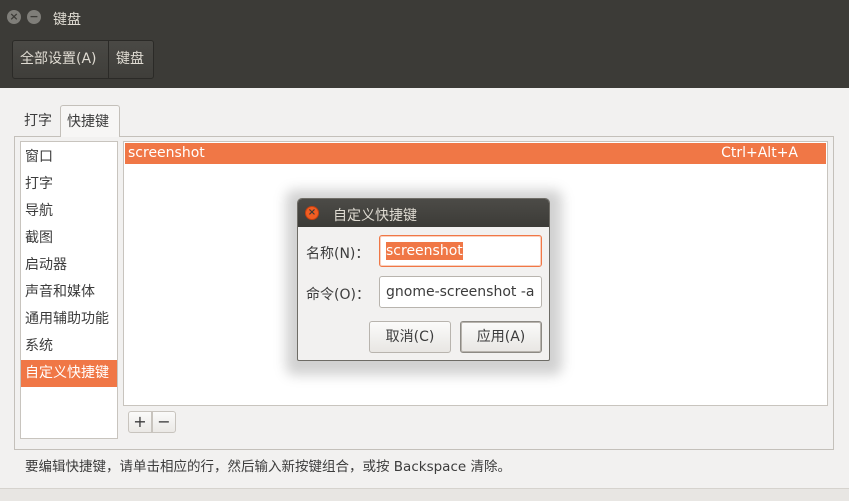 Image resolution: width=849 pixels, height=501 pixels. I want to click on category-item-launchers: 启动器, so click(69, 265).